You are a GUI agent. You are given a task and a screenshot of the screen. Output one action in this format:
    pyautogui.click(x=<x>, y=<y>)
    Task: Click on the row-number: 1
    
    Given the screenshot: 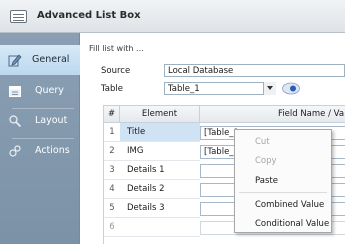 What is the action you would take?
    pyautogui.click(x=112, y=132)
    